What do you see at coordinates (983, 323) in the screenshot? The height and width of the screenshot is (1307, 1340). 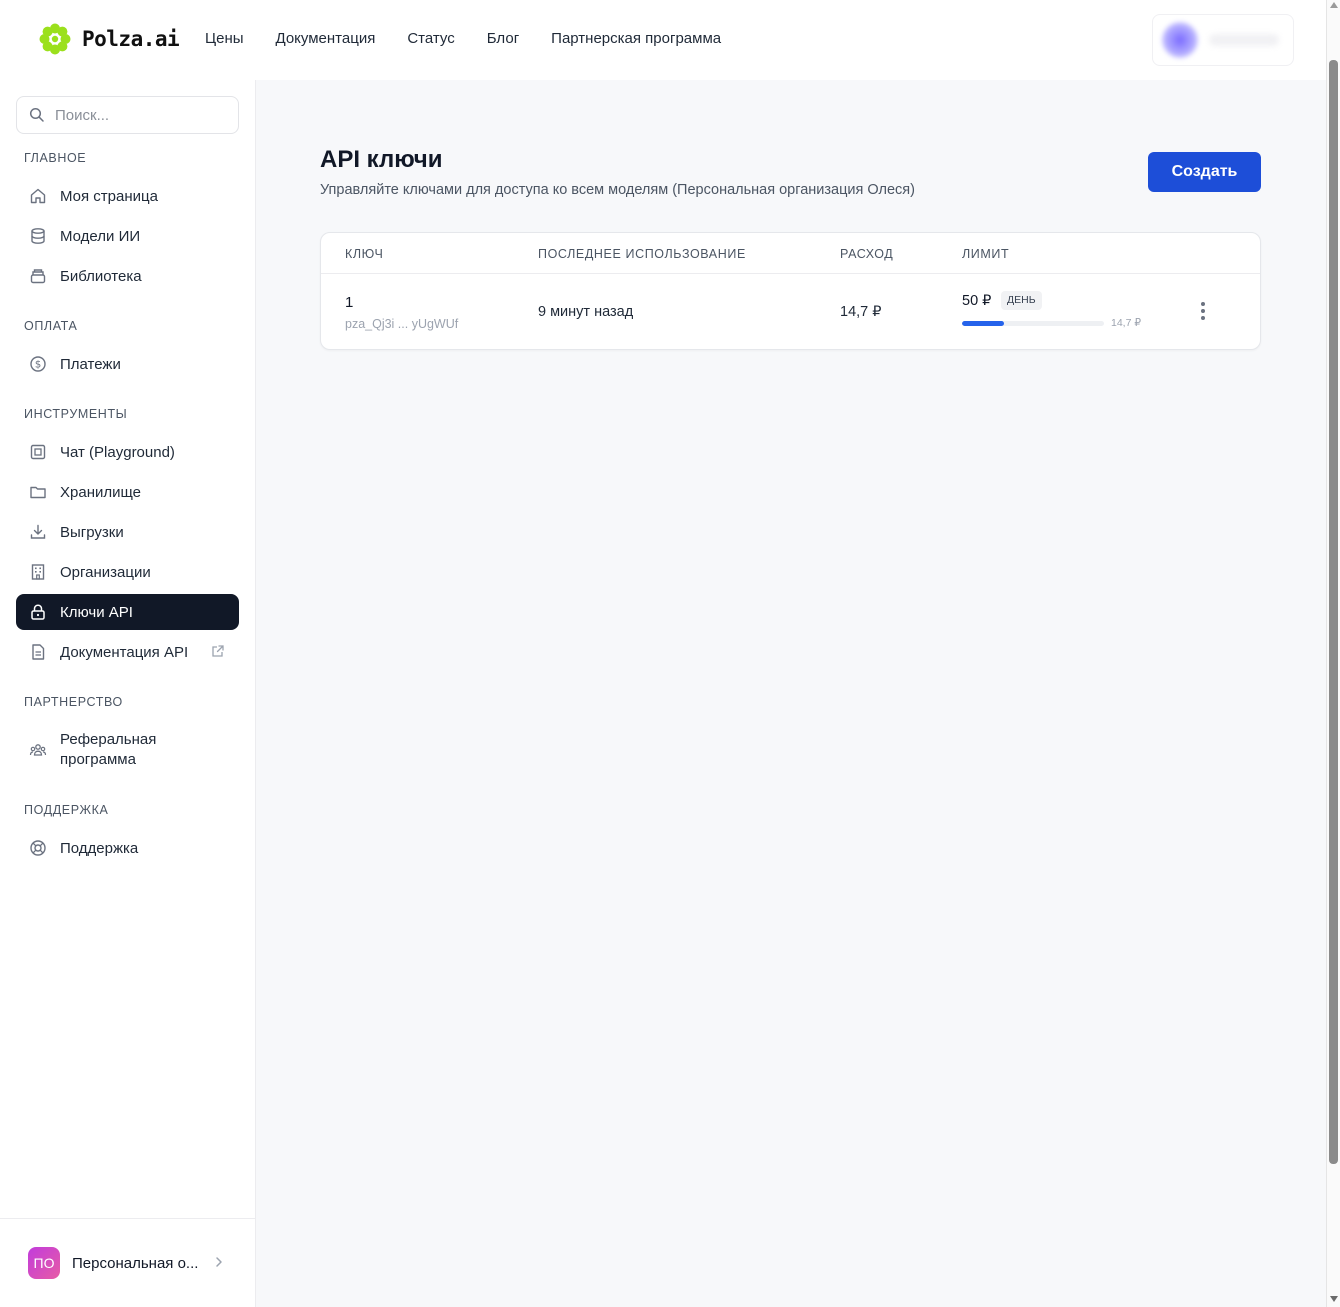 I see `limit-progress-fill` at bounding box center [983, 323].